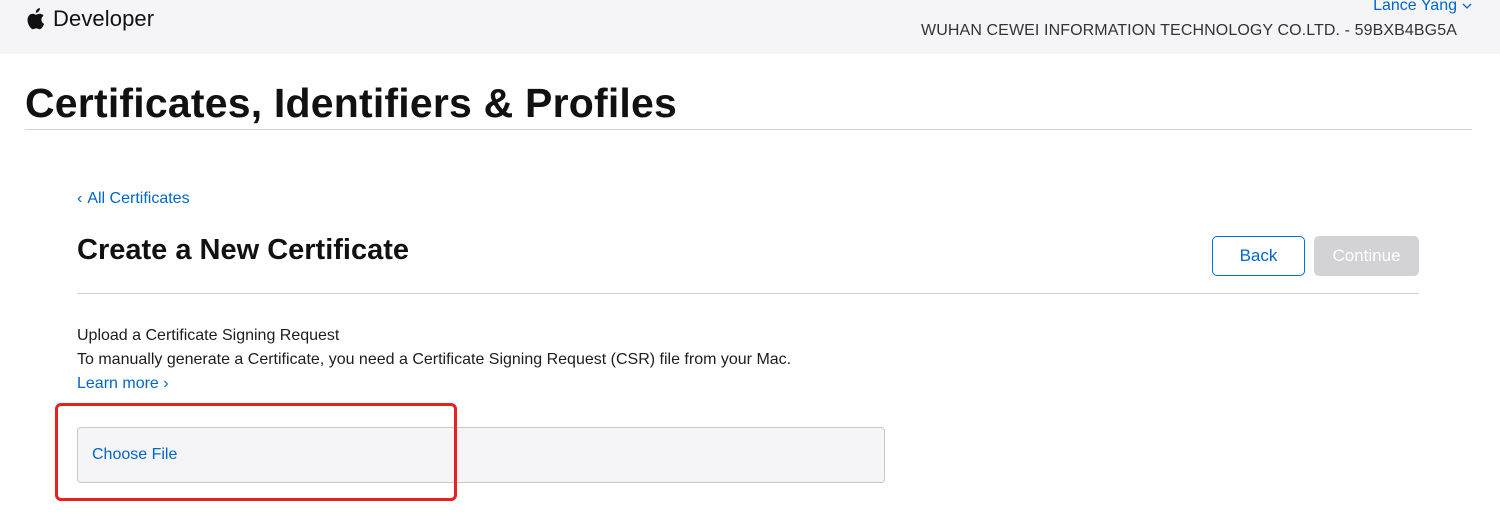  Describe the element at coordinates (1366, 256) in the screenshot. I see `continue-button: Continue` at that location.